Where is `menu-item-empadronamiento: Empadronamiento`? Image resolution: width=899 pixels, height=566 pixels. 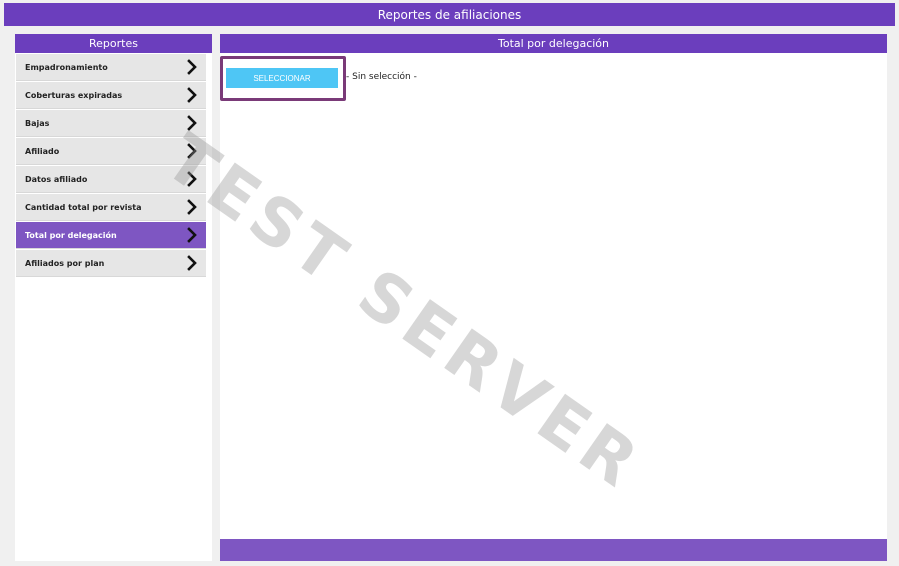
menu-item-empadronamiento: Empadronamiento is located at coordinates (111, 67).